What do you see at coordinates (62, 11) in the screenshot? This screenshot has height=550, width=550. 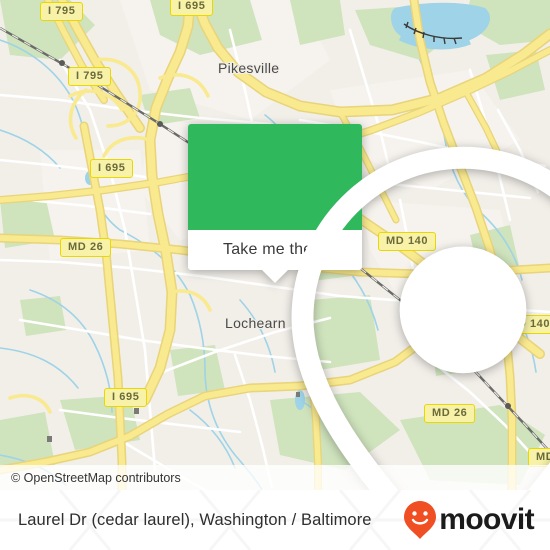 I see `highway-shield-i795-top: I 795` at bounding box center [62, 11].